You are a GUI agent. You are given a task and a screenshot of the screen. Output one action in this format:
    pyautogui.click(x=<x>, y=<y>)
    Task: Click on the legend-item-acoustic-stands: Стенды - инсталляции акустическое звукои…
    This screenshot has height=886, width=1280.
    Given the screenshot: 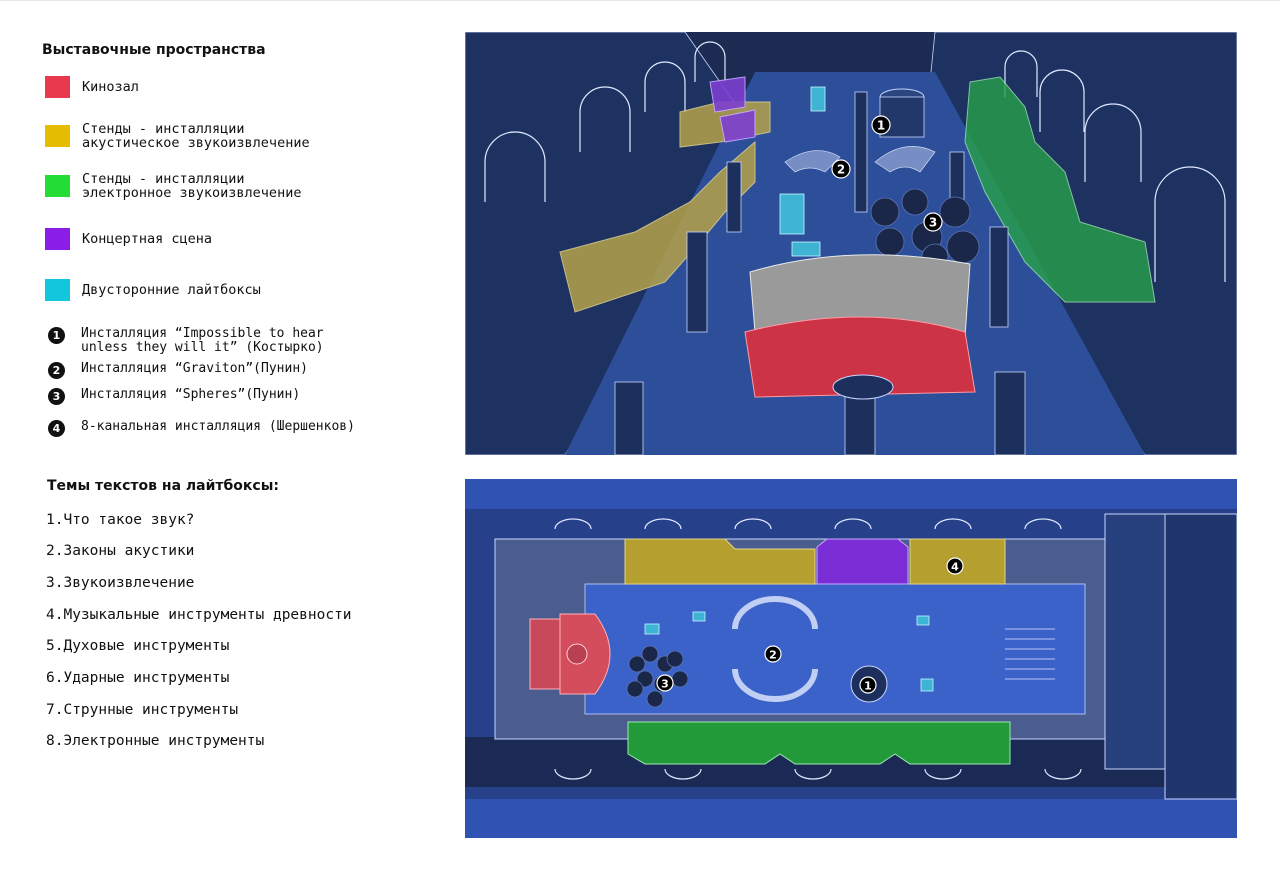 What is the action you would take?
    pyautogui.click(x=177, y=136)
    